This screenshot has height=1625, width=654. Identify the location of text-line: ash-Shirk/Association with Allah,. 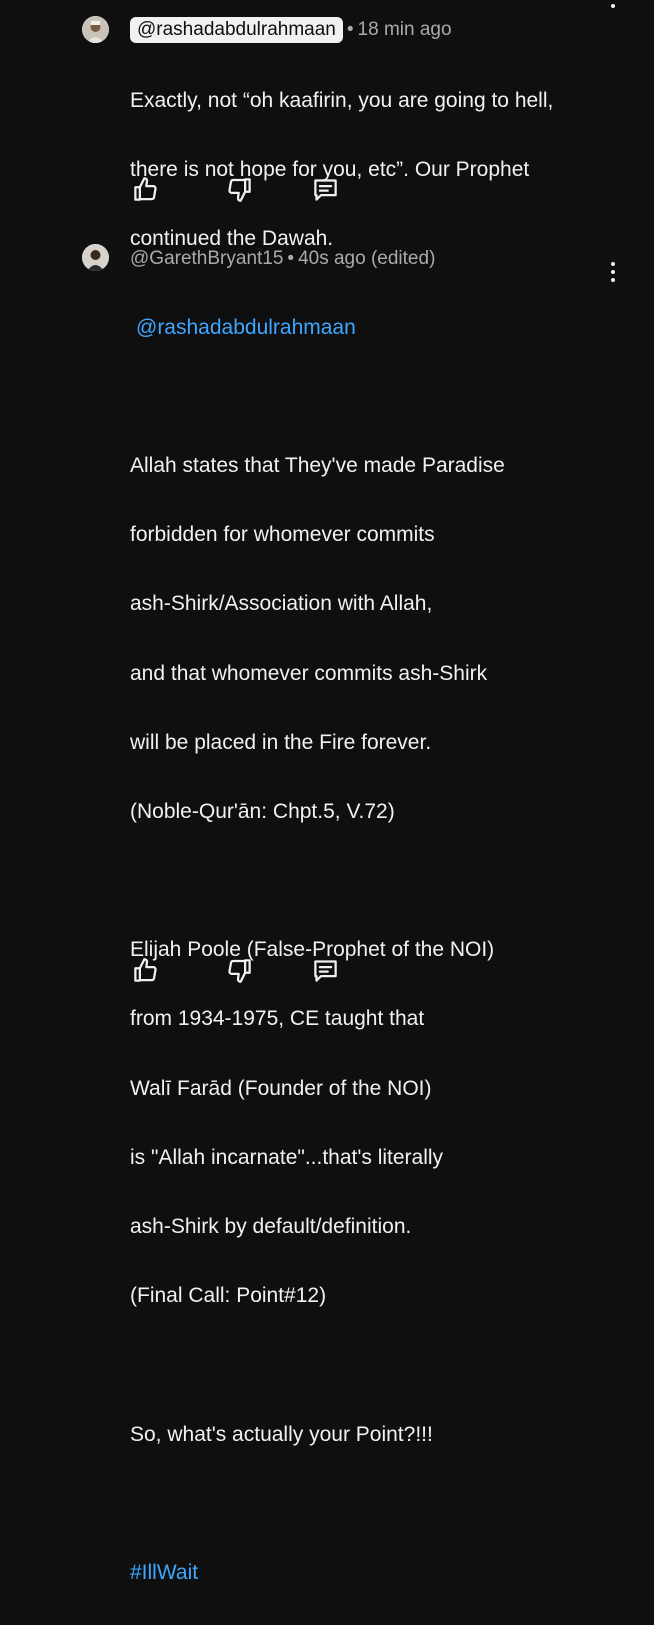
(281, 604).